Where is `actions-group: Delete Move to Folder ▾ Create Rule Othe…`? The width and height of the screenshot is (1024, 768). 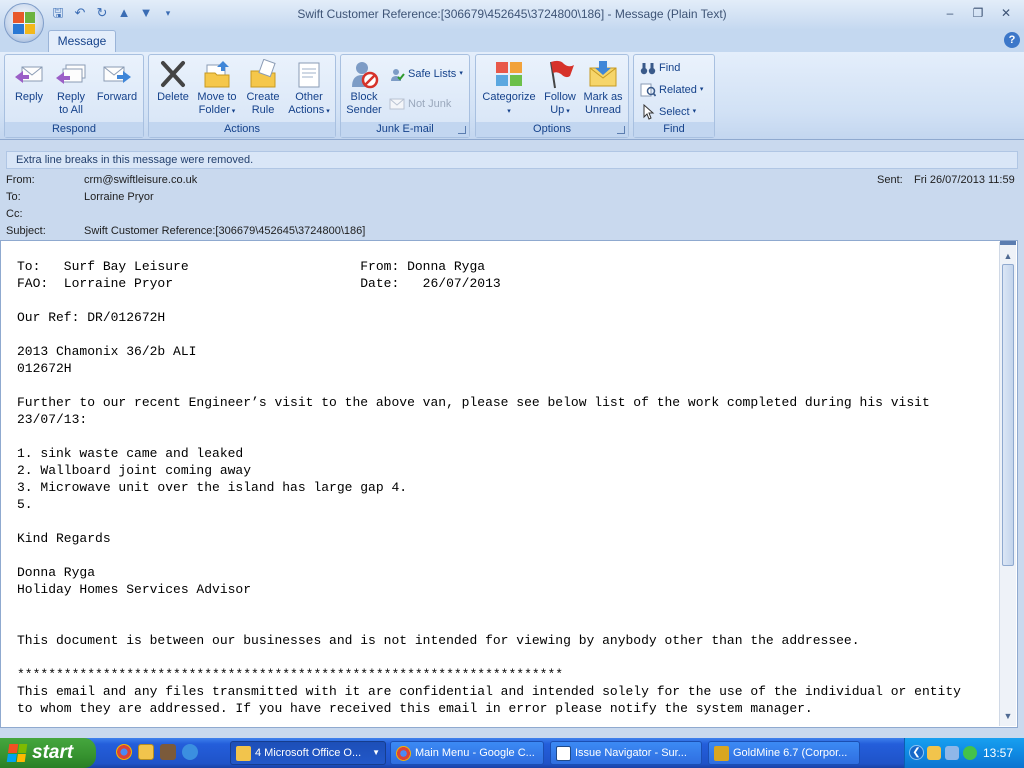
actions-group: Delete Move to Folder ▾ Create Rule Othe… is located at coordinates (242, 96).